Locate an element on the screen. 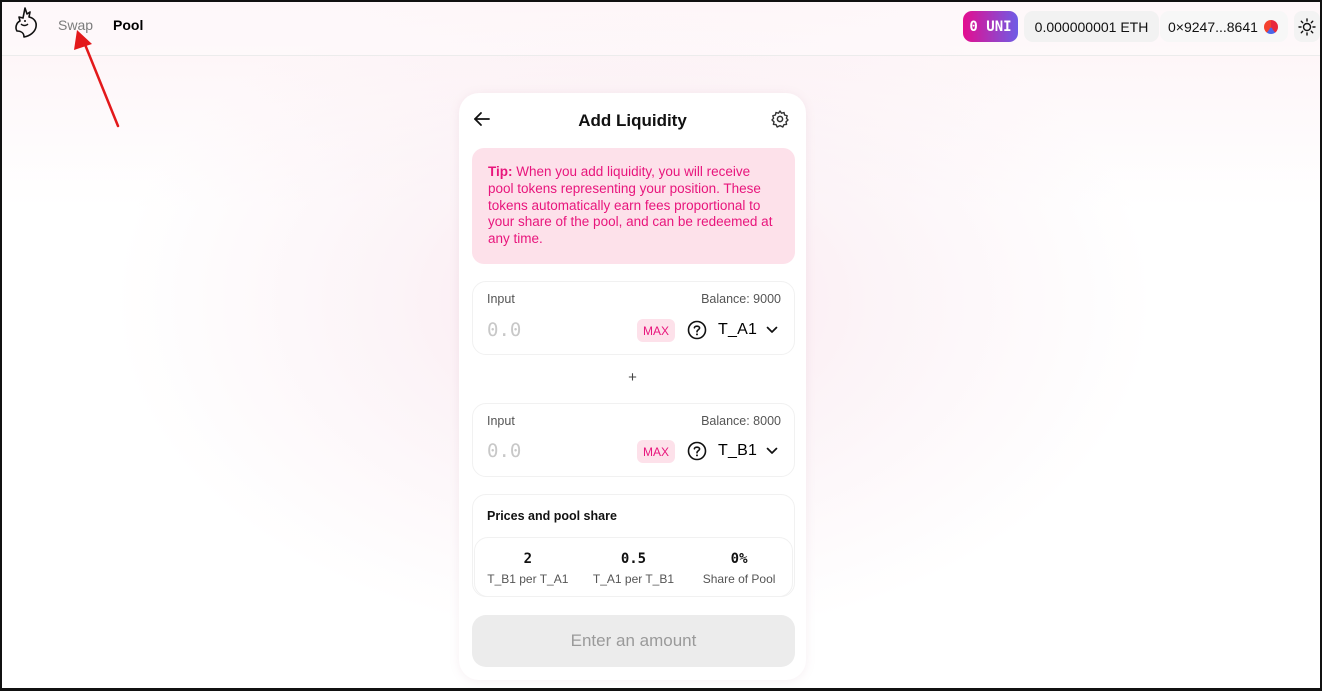  token-a-symbol: T_A1 is located at coordinates (738, 329).